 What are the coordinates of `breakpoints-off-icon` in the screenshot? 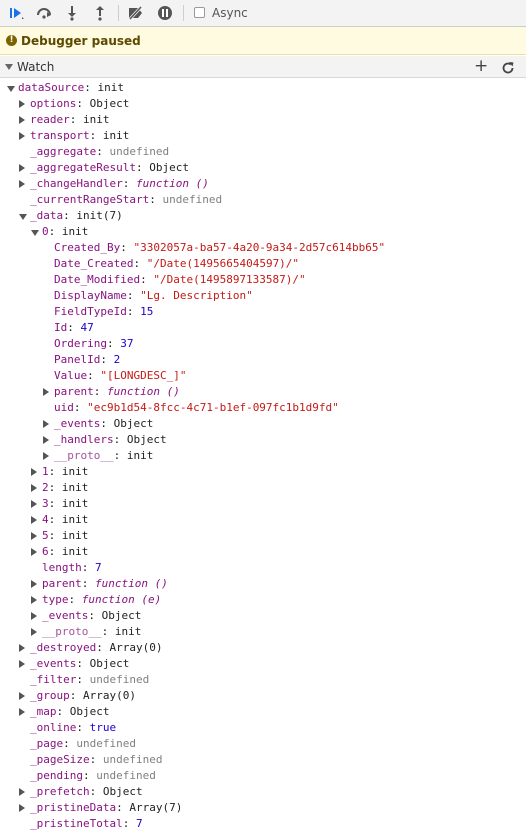 It's located at (136, 13).